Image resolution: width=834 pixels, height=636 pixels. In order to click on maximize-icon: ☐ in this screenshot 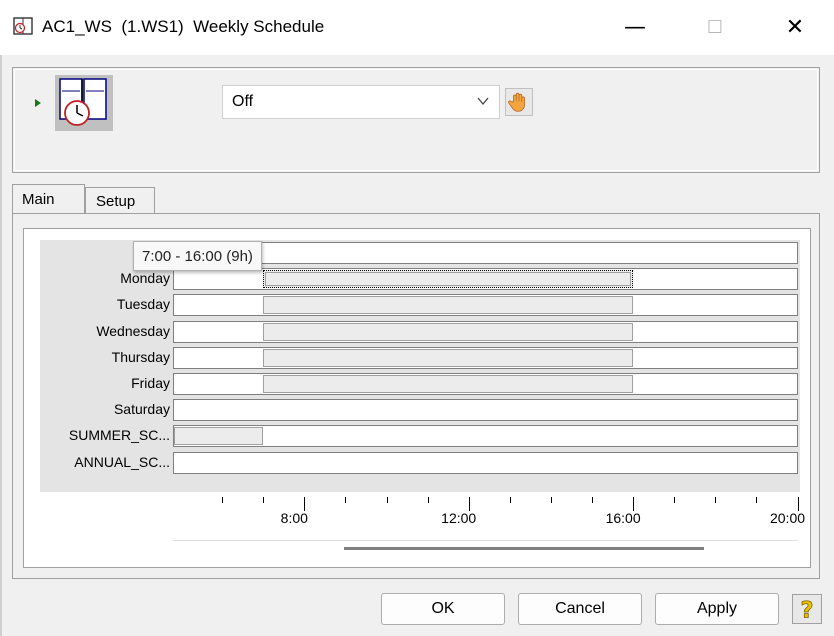, I will do `click(715, 27)`.